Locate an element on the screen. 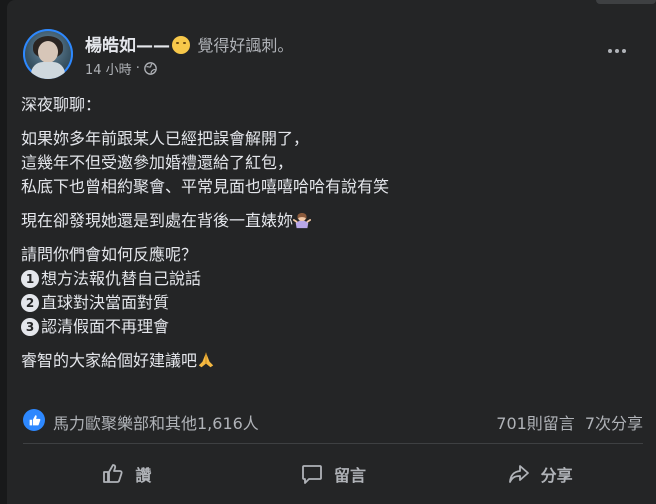 The image size is (656, 504). share-button: 分享 is located at coordinates (539, 474).